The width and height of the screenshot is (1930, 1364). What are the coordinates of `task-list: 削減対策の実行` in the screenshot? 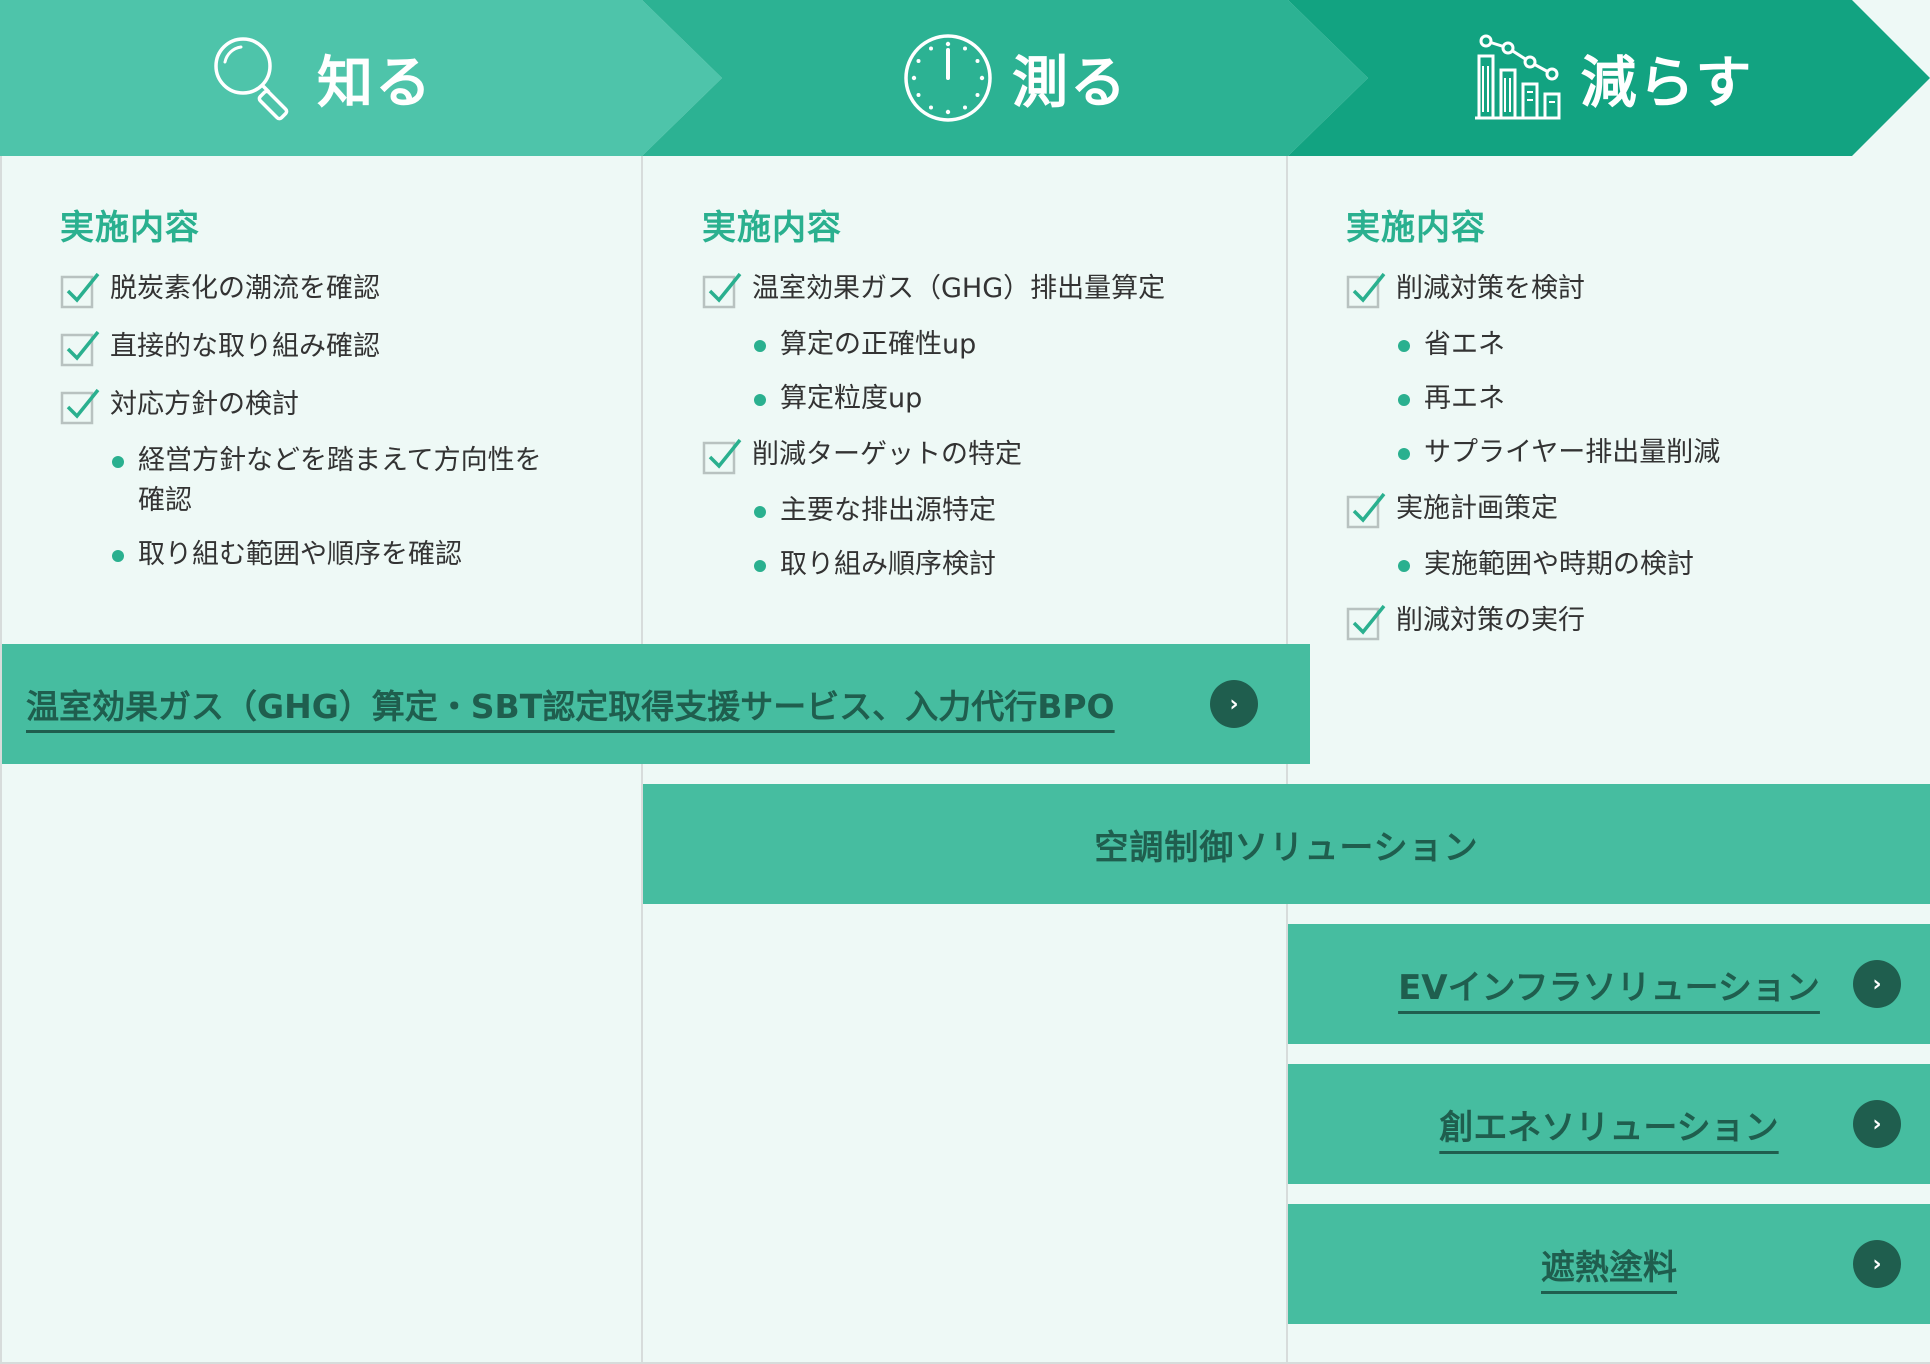 It's located at (1626, 622).